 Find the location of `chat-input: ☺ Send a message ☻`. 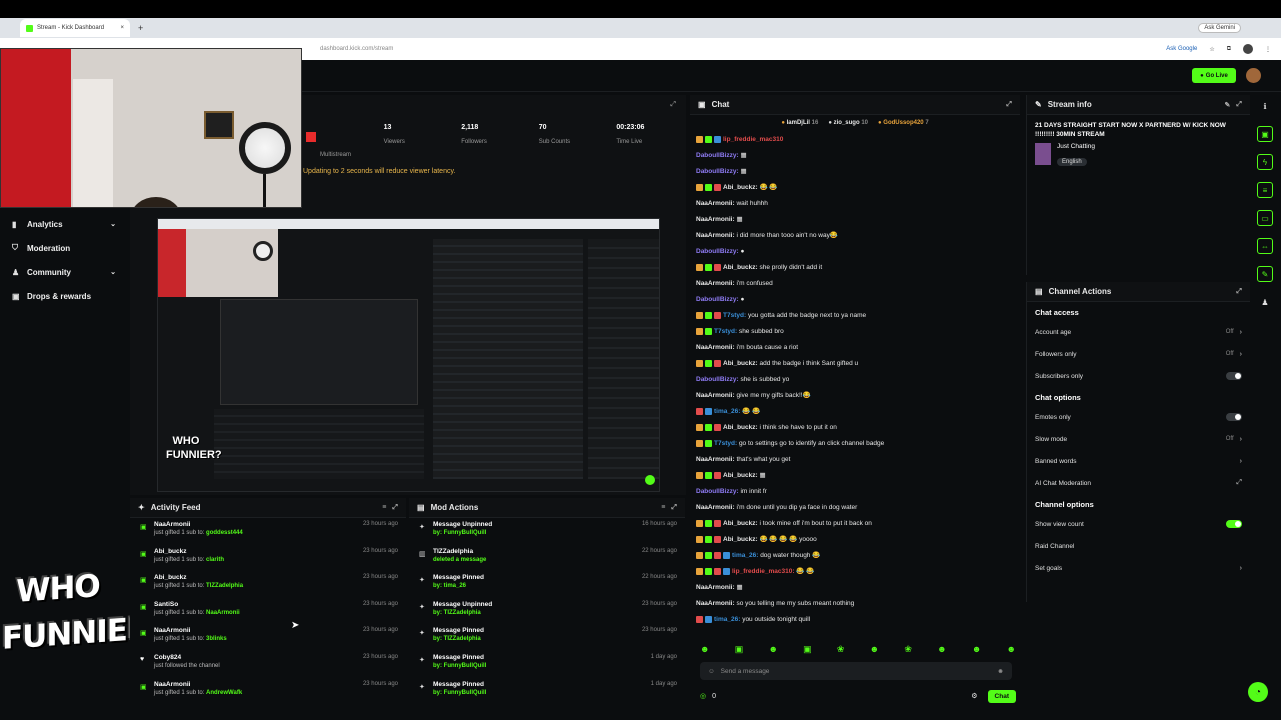

chat-input: ☺ Send a message ☻ is located at coordinates (856, 671).